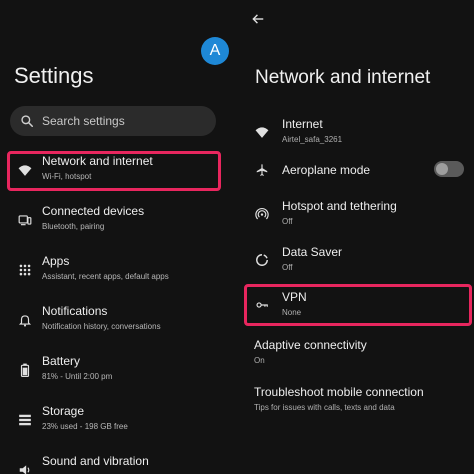 The height and width of the screenshot is (474, 474). Describe the element at coordinates (25, 321) in the screenshot. I see `bell-icon` at that location.